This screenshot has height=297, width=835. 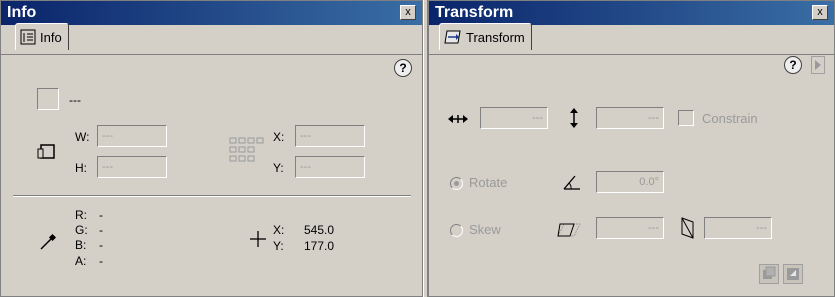 I want to click on tab-transform: Transform, so click(x=485, y=36).